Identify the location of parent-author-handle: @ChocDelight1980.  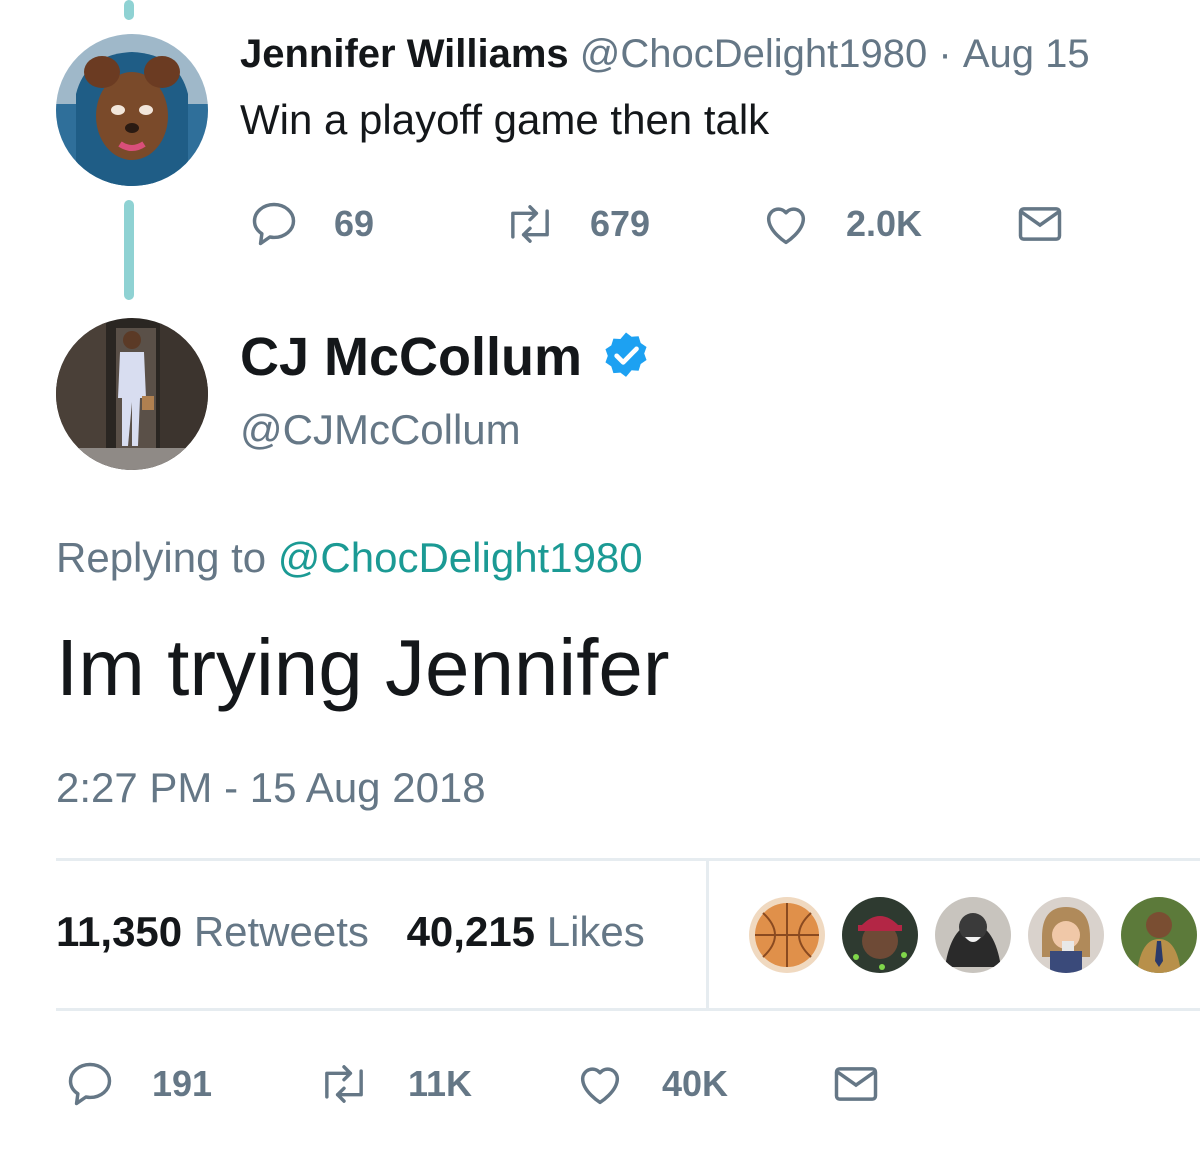
(753, 54).